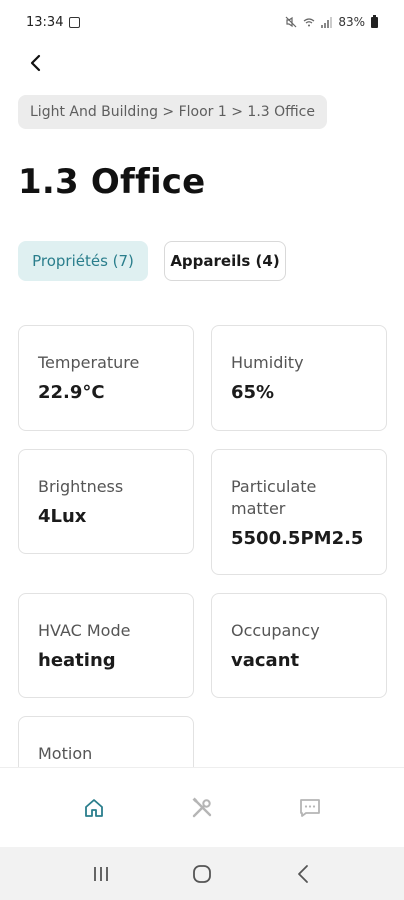 The width and height of the screenshot is (404, 900). Describe the element at coordinates (275, 630) in the screenshot. I see `property-label: Occupancy` at that location.